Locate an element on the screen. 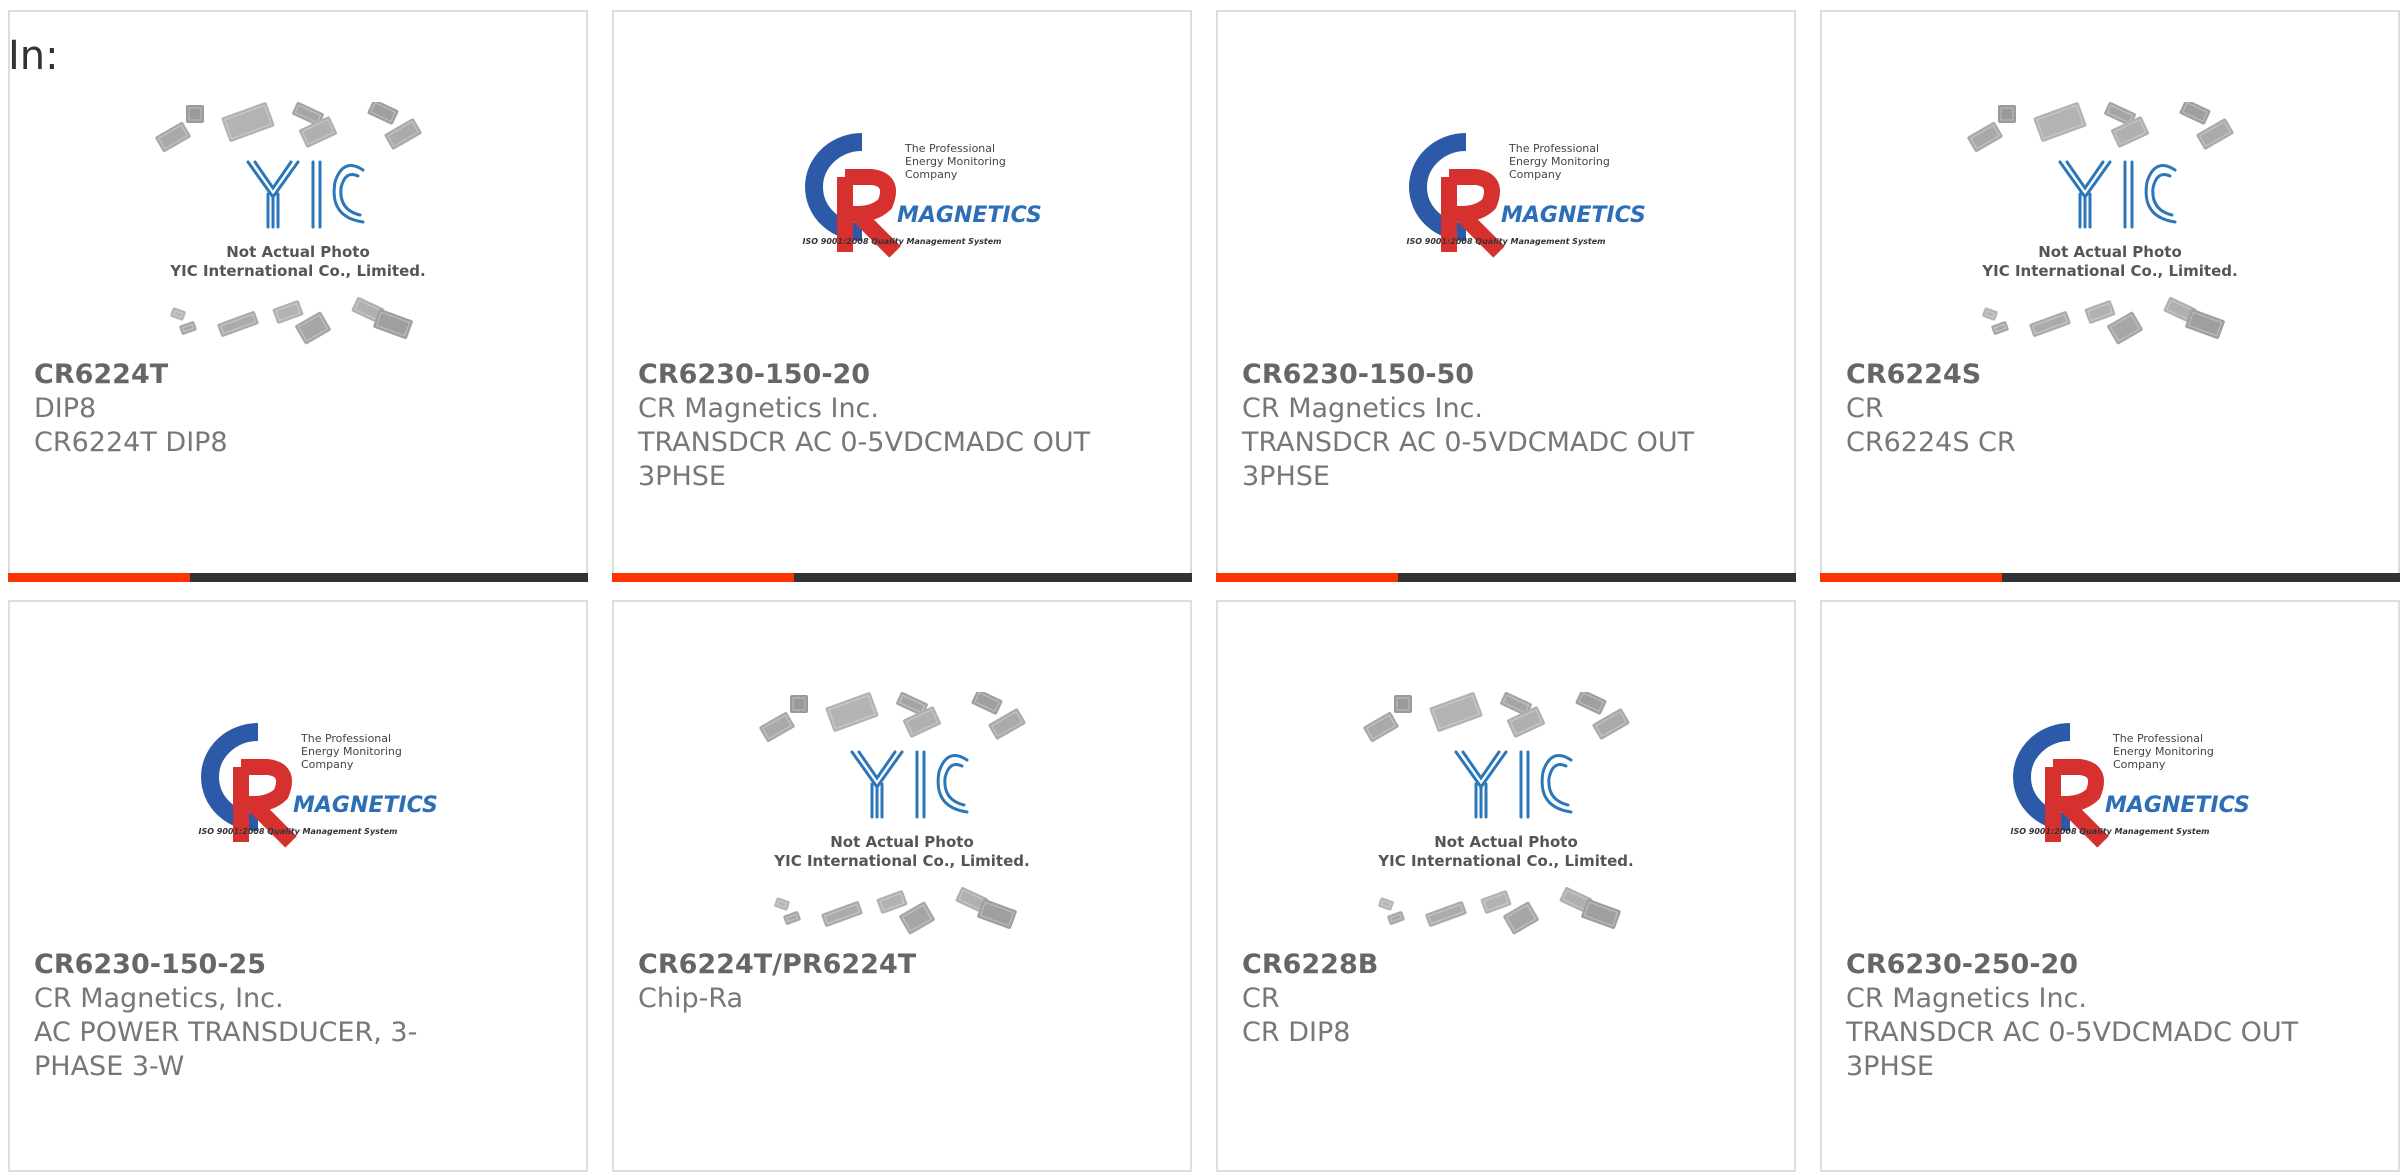 This screenshot has height=1172, width=2400. product-part-number: CR6230-250-20 is located at coordinates (2110, 965).